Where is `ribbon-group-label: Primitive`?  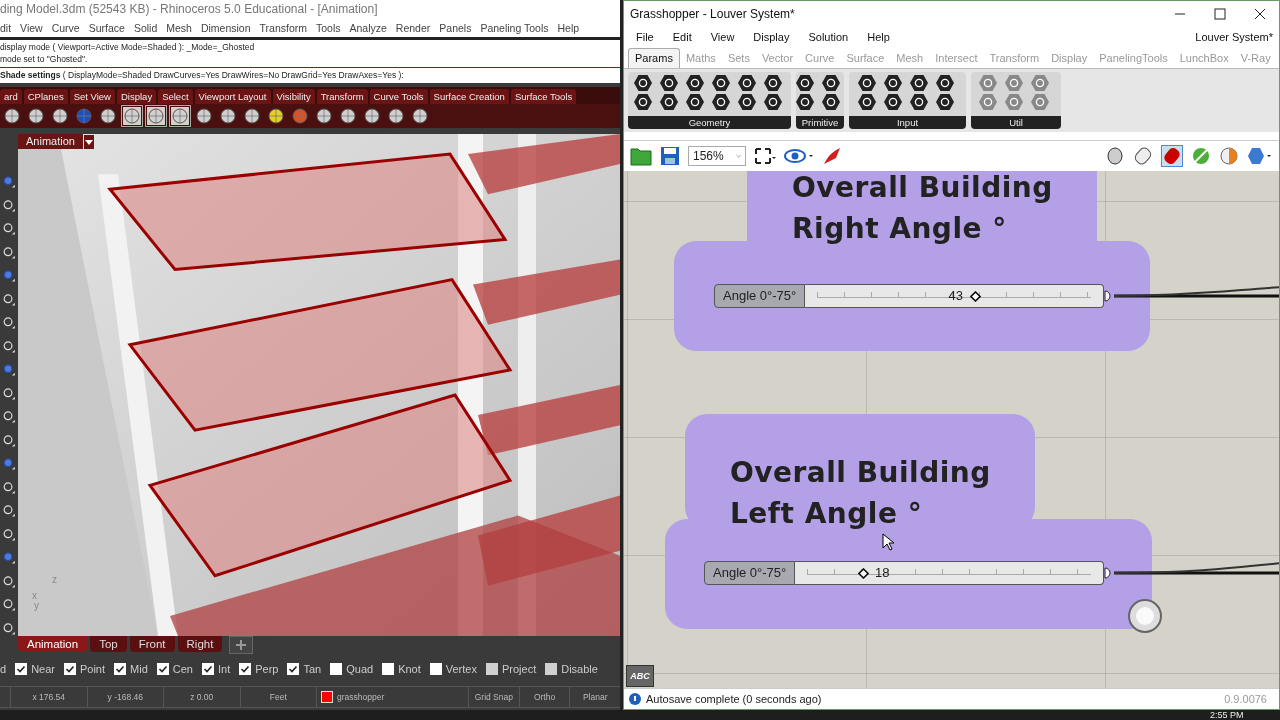
ribbon-group-label: Primitive is located at coordinates (820, 122).